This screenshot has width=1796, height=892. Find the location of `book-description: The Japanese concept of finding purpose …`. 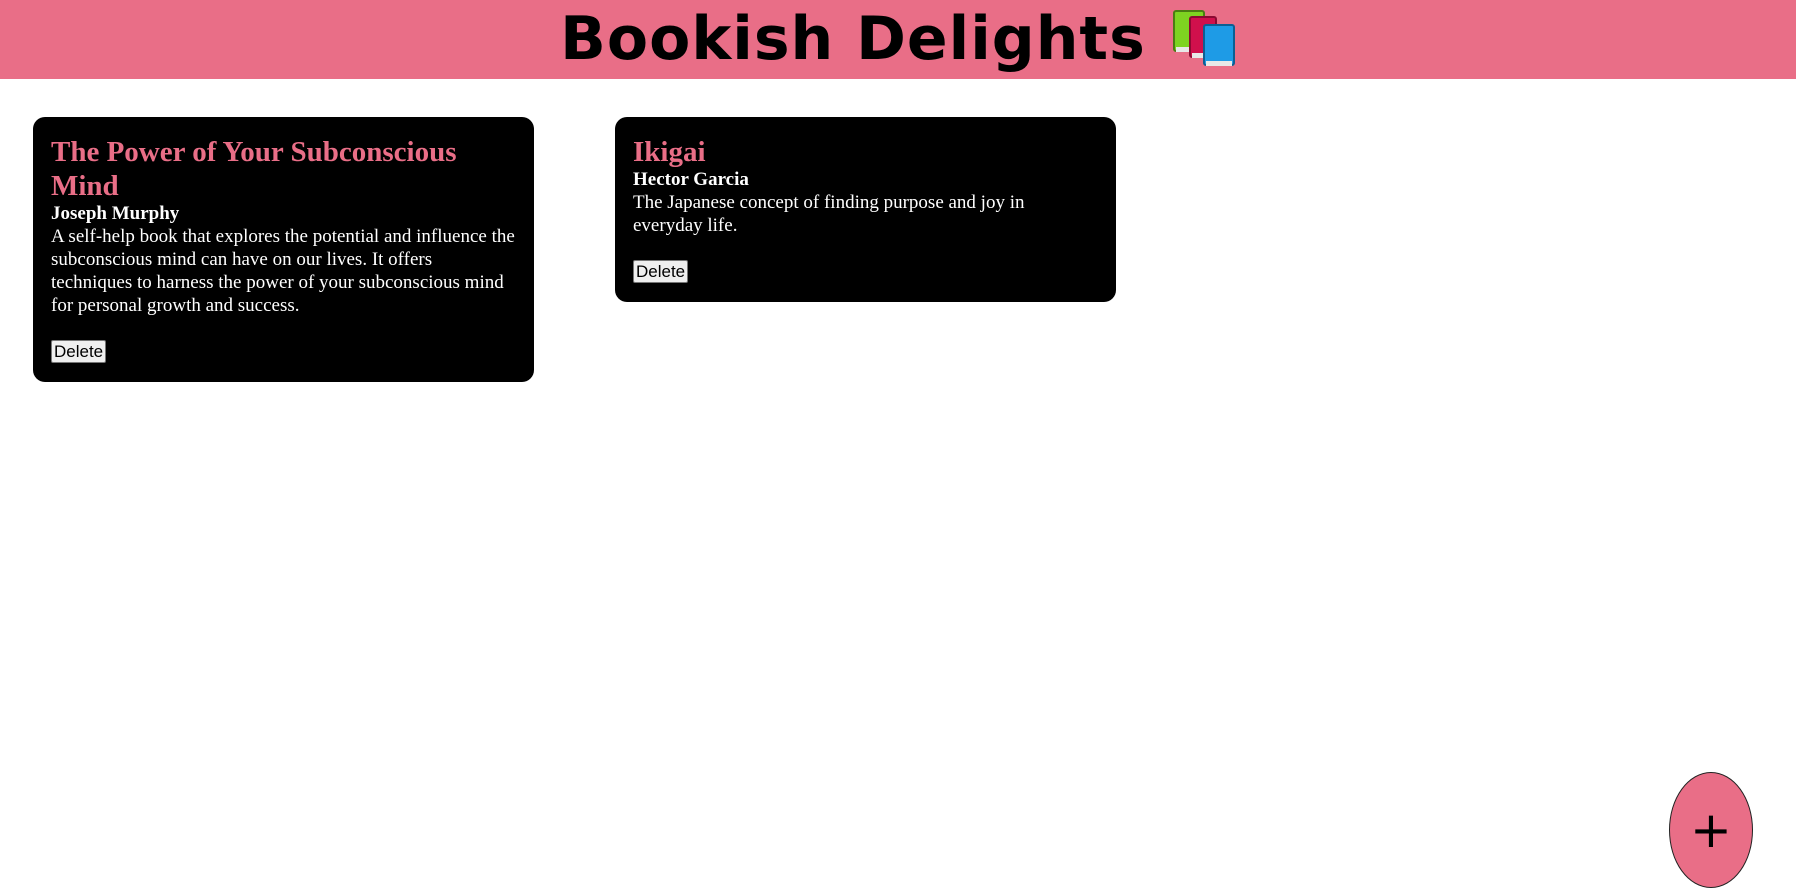

book-description: The Japanese concept of finding purpose … is located at coordinates (829, 214).